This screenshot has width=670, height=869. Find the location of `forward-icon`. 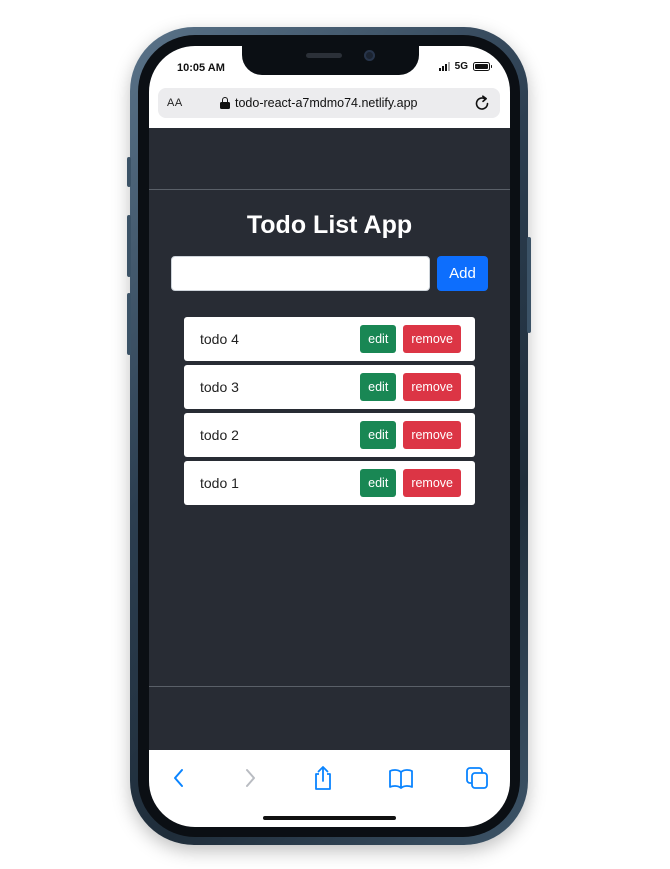

forward-icon is located at coordinates (250, 778).